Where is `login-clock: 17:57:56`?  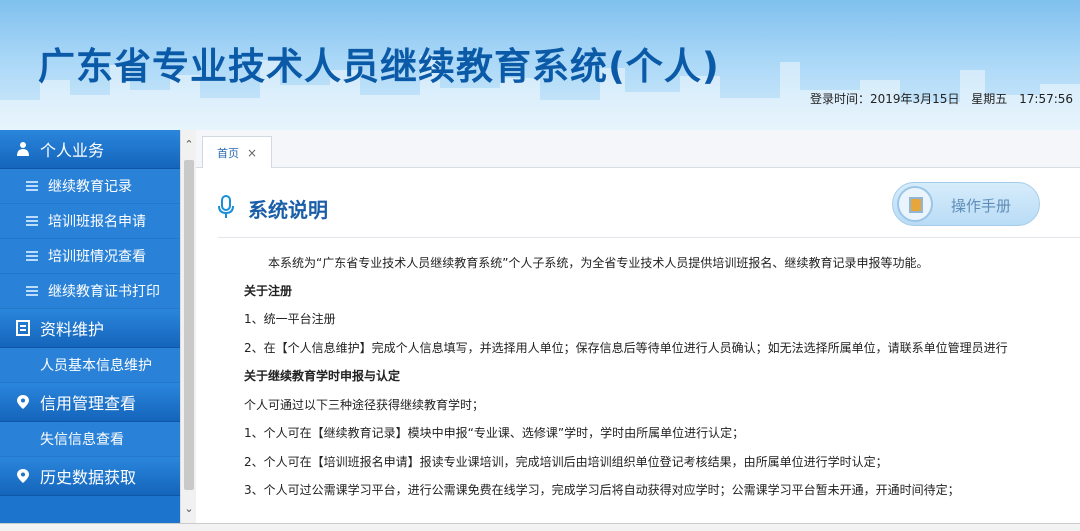 login-clock: 17:57:56 is located at coordinates (1046, 99).